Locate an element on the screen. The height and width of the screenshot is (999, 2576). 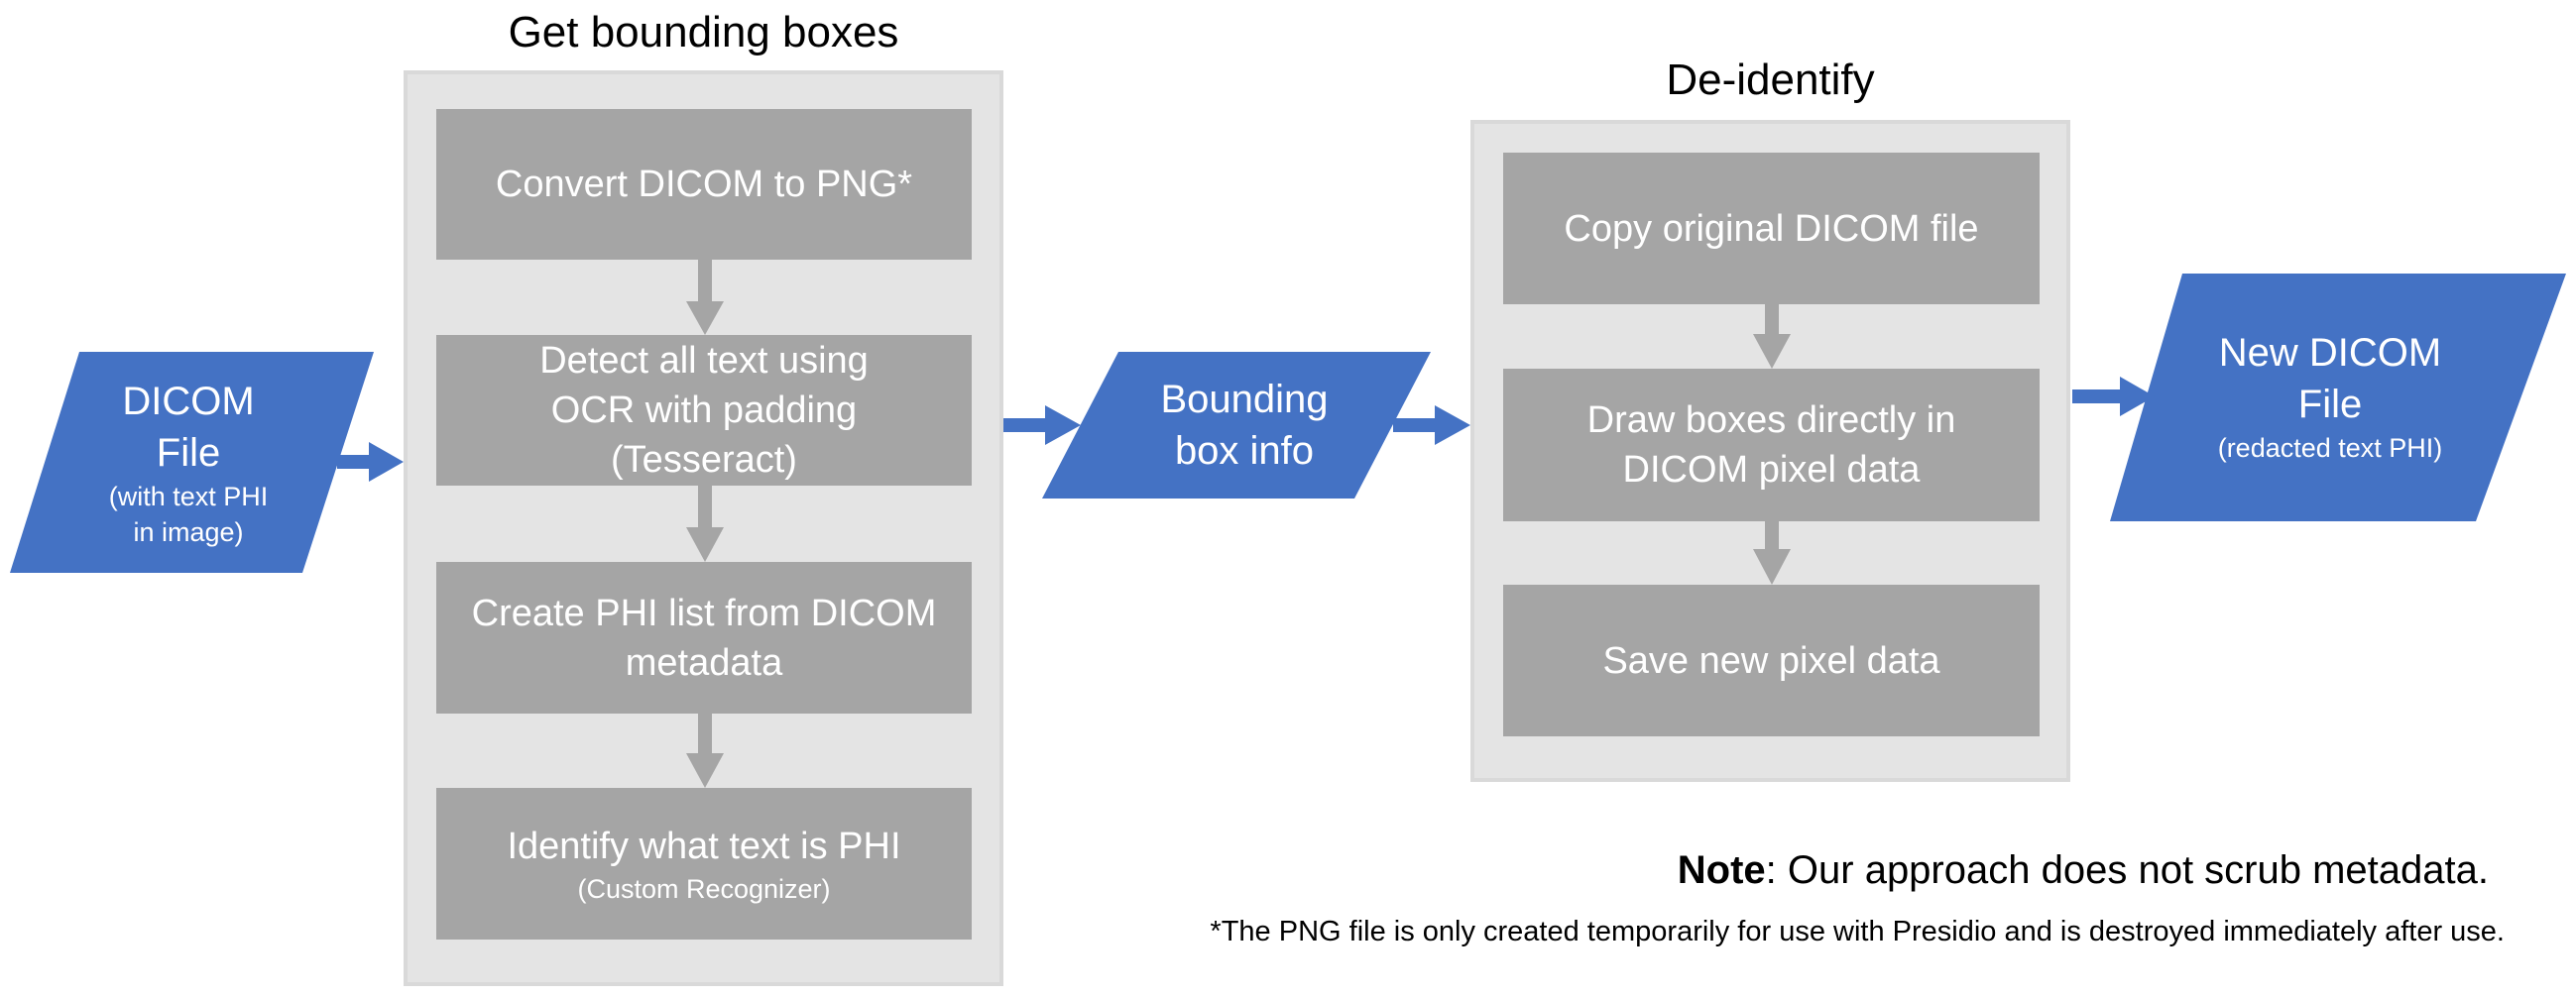
step-label: Draw boxes directly in DICOM pixel data is located at coordinates (1771, 445).